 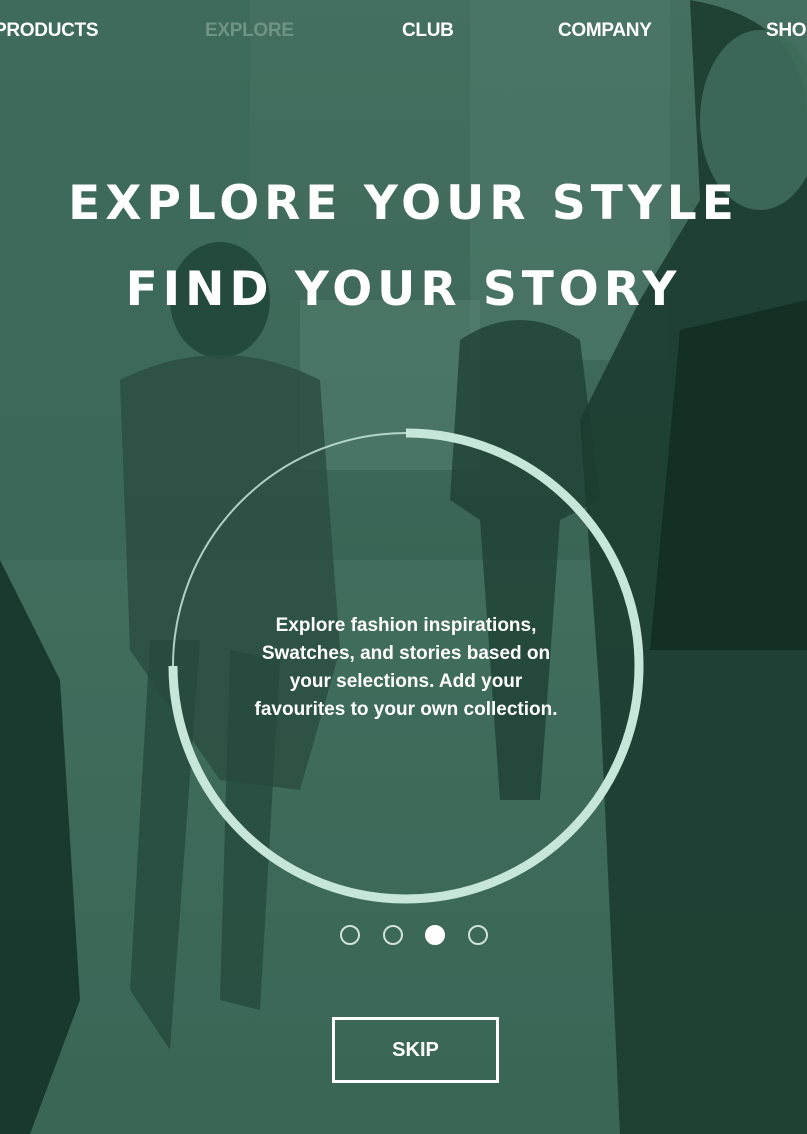 What do you see at coordinates (406, 709) in the screenshot?
I see `intro-line: favourites to your own collection.` at bounding box center [406, 709].